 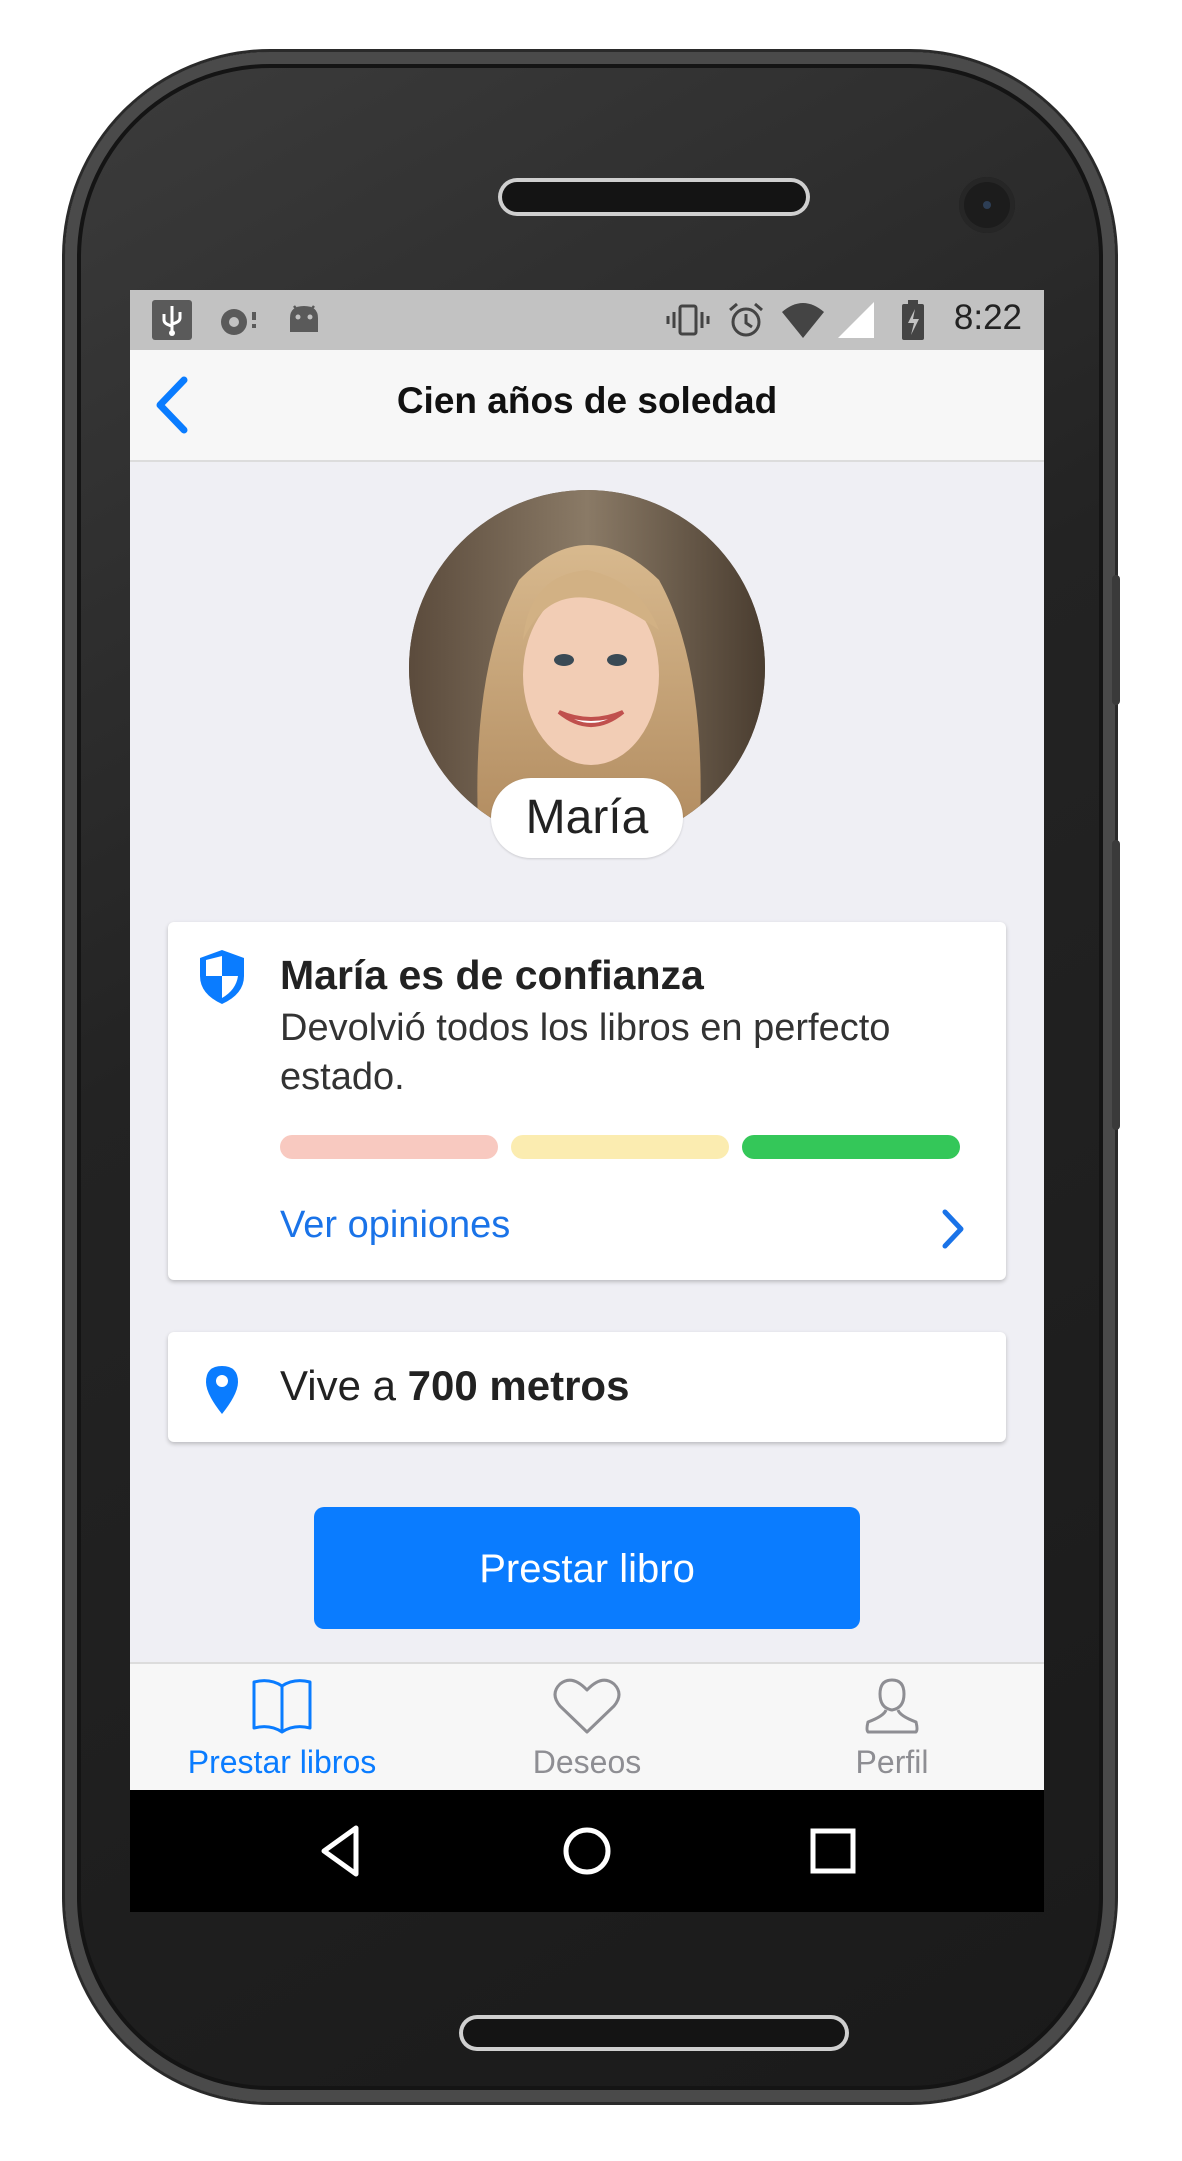 I want to click on trust-title: María es de confianza, so click(x=492, y=975).